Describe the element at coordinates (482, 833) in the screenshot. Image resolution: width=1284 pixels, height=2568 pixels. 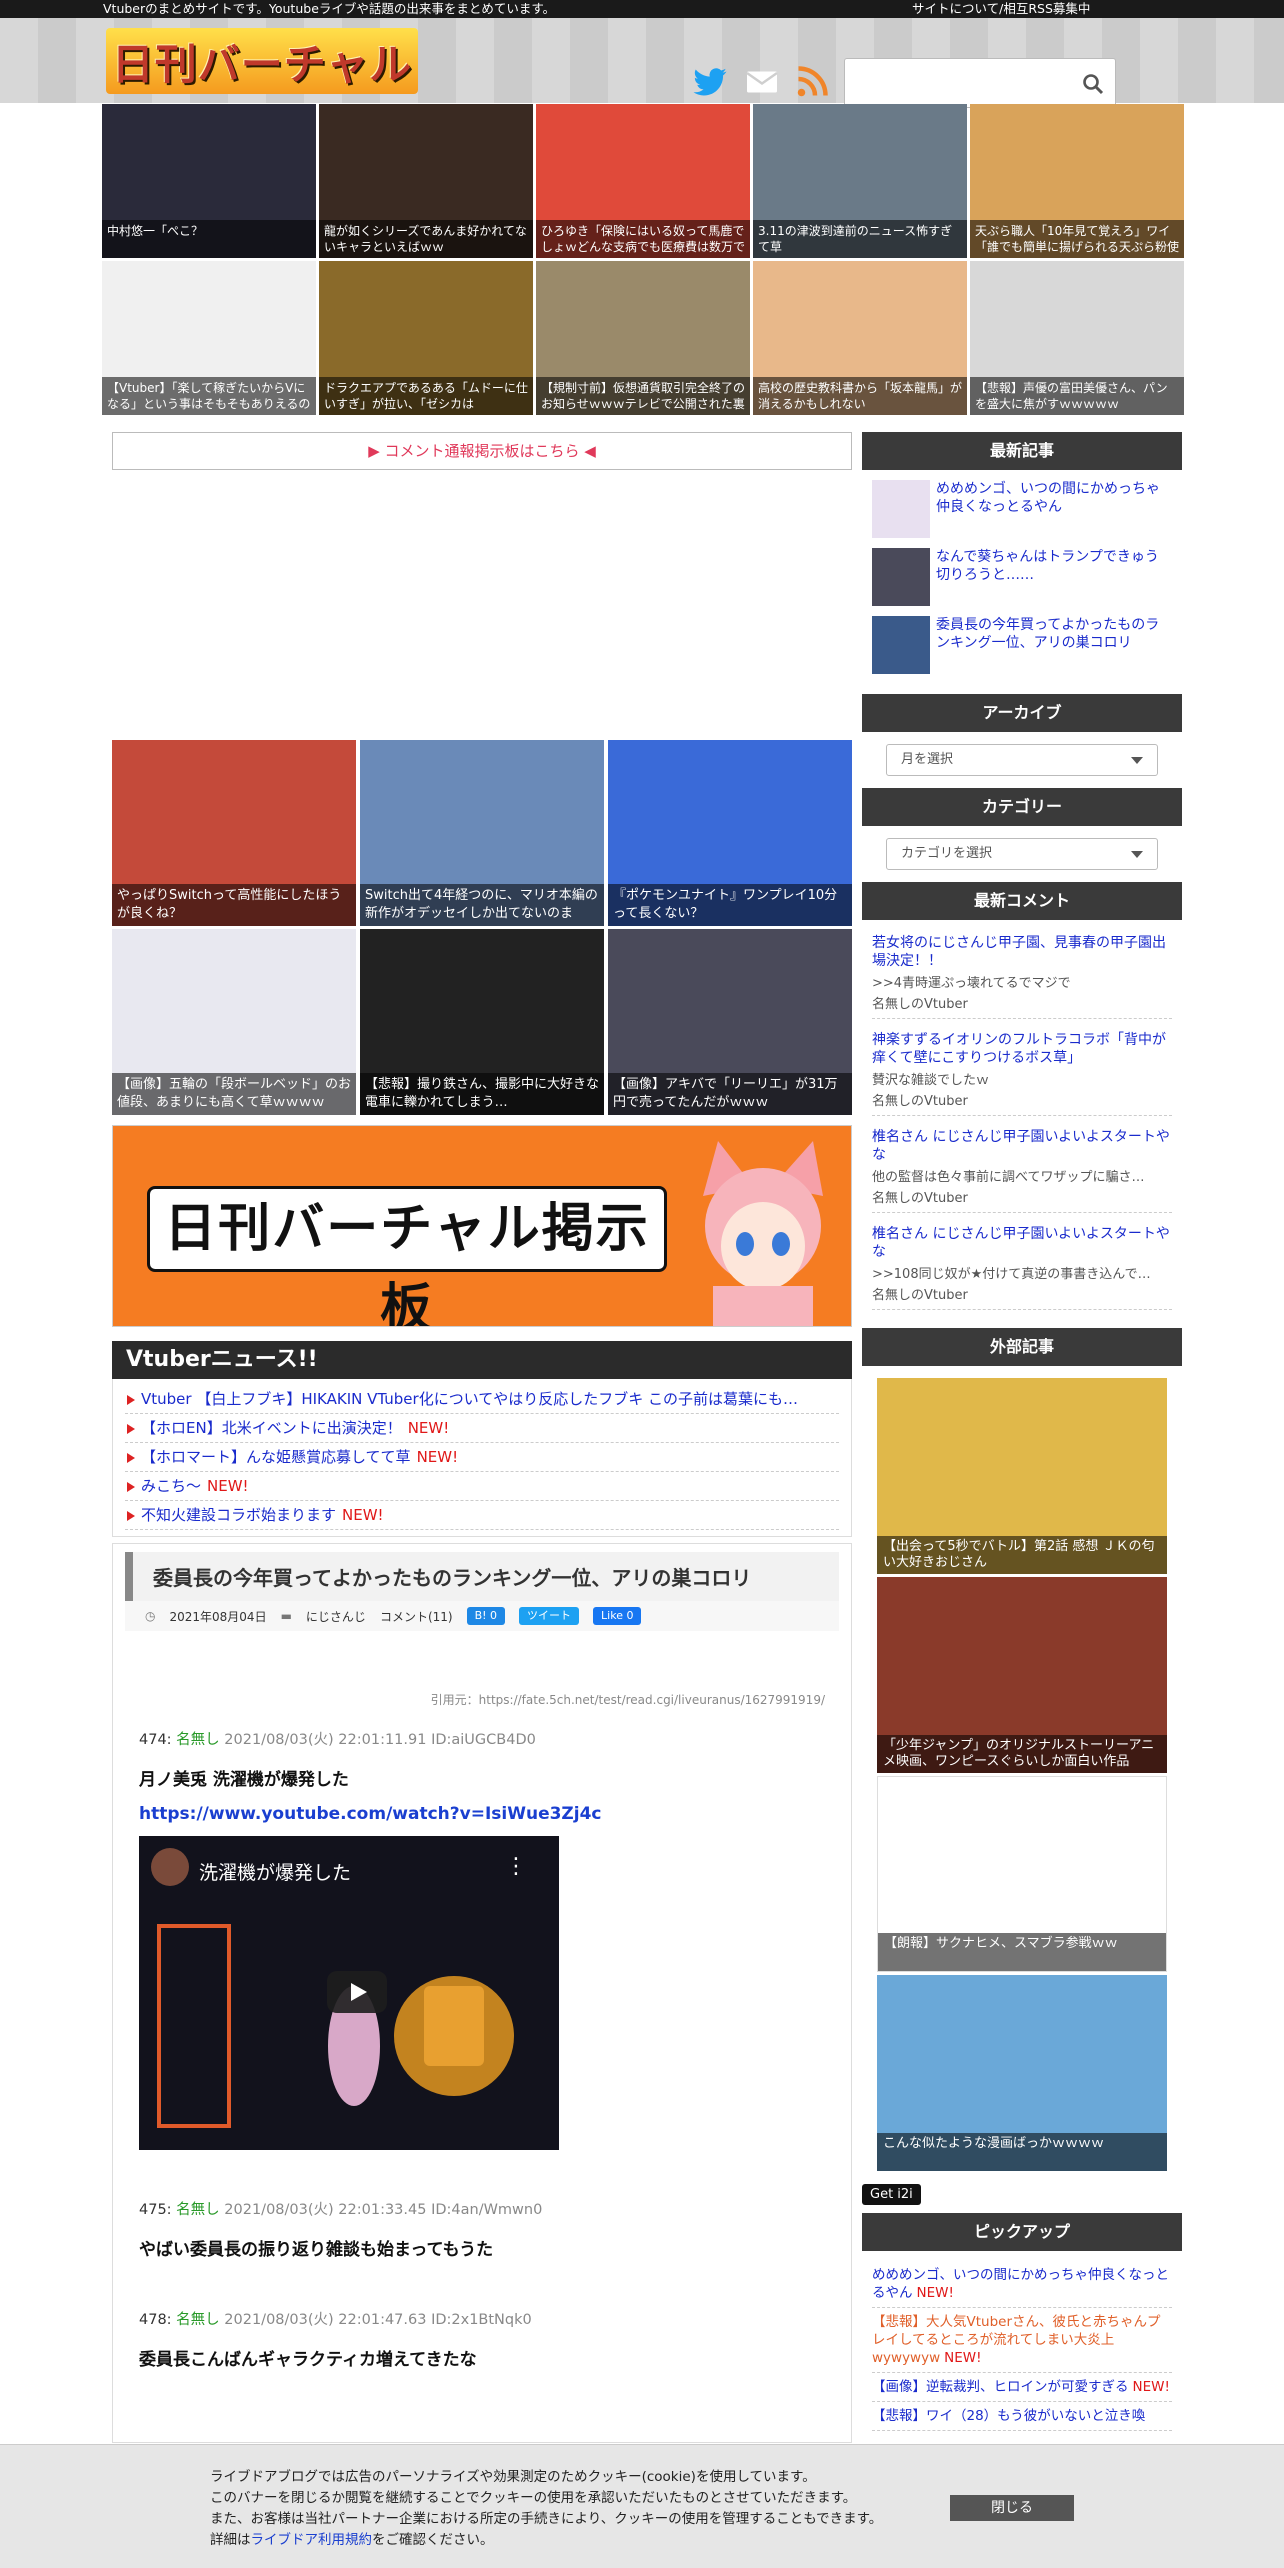
I see `mid-article-tile: Switch出て4年経つのに、マリオ本編の新作がオデッセイしか出てないのま` at that location.